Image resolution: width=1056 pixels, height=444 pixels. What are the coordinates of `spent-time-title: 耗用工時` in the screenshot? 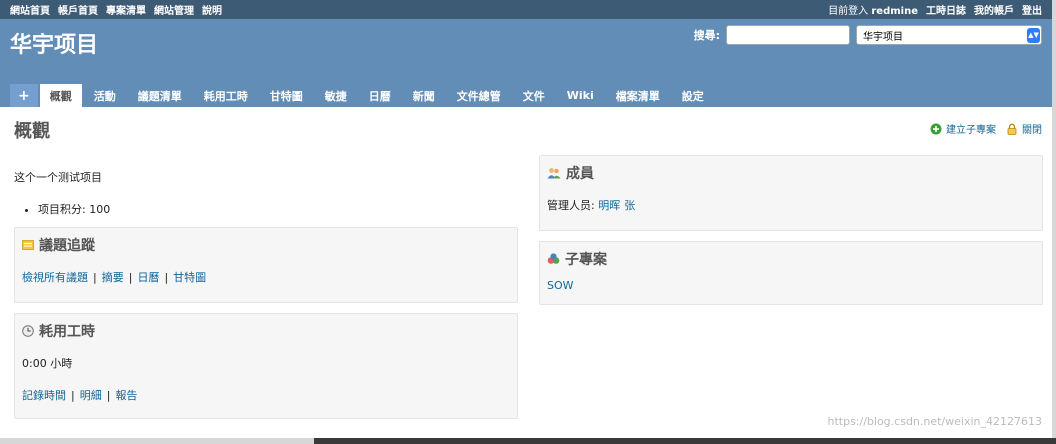 It's located at (266, 331).